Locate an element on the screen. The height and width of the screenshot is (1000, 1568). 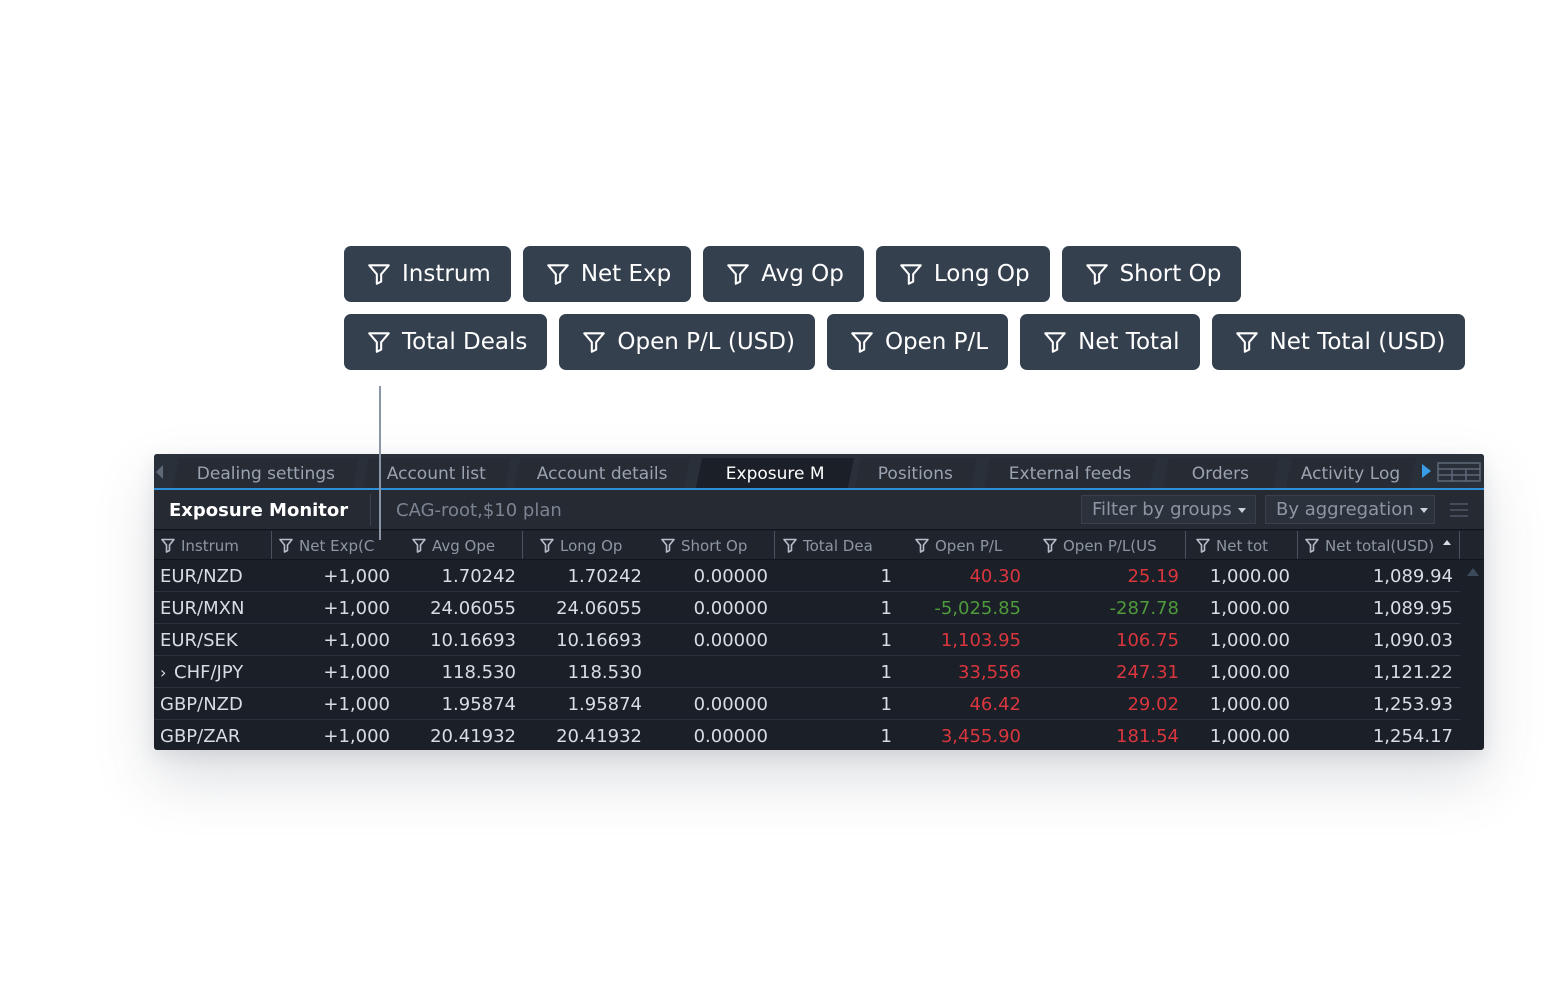
chevron-right-icon: › is located at coordinates (167, 672).